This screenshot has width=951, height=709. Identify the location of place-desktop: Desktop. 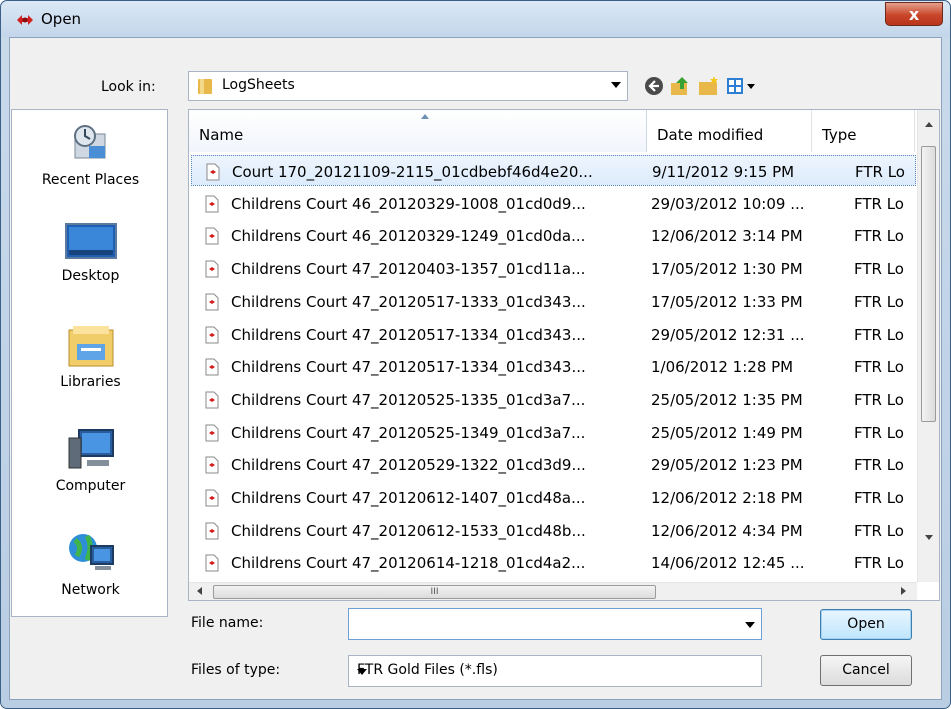
(90, 252).